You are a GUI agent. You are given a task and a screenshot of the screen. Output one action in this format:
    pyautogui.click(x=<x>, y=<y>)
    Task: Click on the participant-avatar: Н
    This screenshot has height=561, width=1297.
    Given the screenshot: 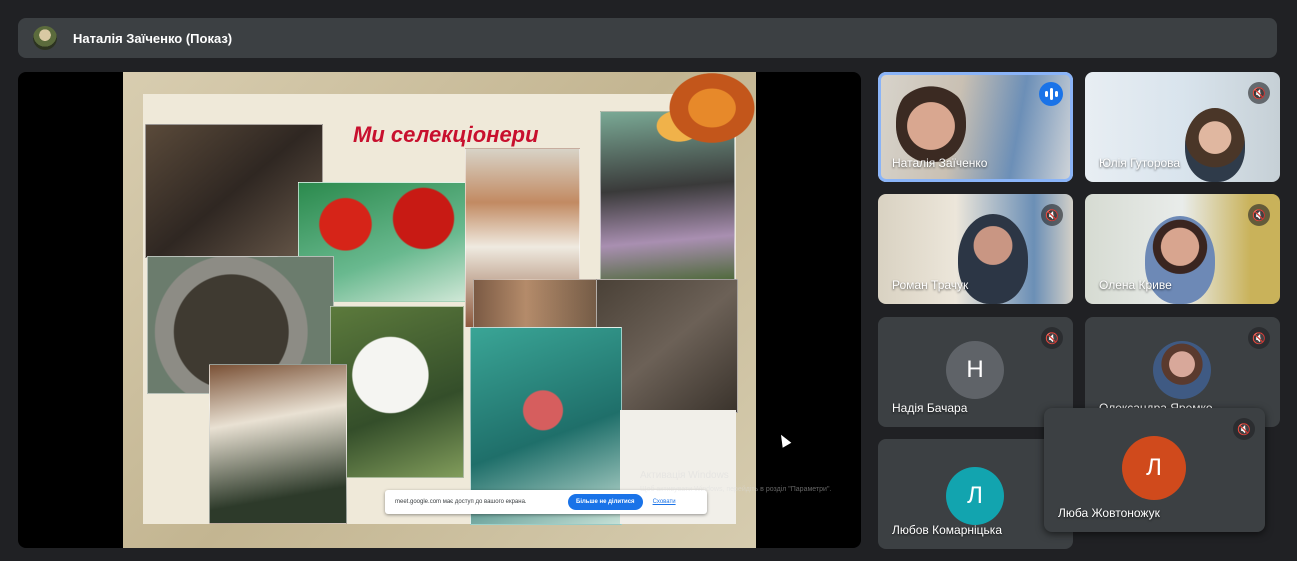 What is the action you would take?
    pyautogui.click(x=975, y=370)
    